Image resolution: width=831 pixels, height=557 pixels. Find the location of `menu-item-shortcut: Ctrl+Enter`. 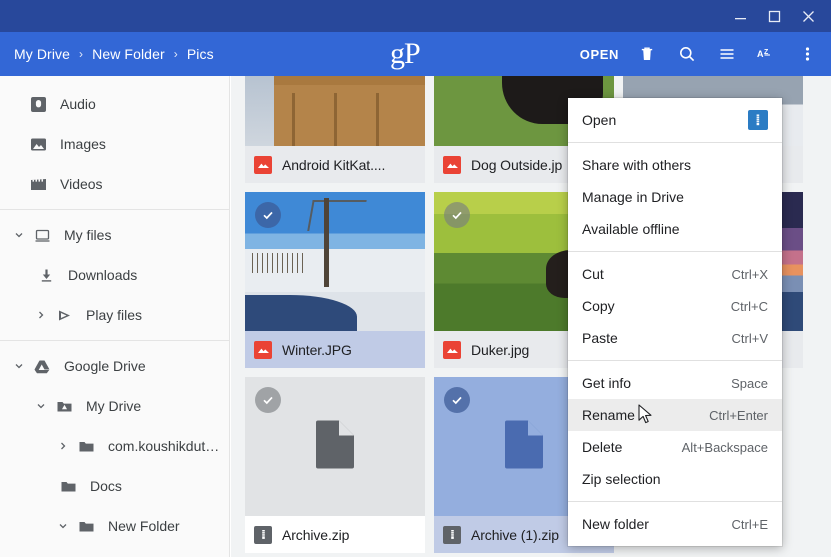

menu-item-shortcut: Ctrl+Enter is located at coordinates (738, 415).